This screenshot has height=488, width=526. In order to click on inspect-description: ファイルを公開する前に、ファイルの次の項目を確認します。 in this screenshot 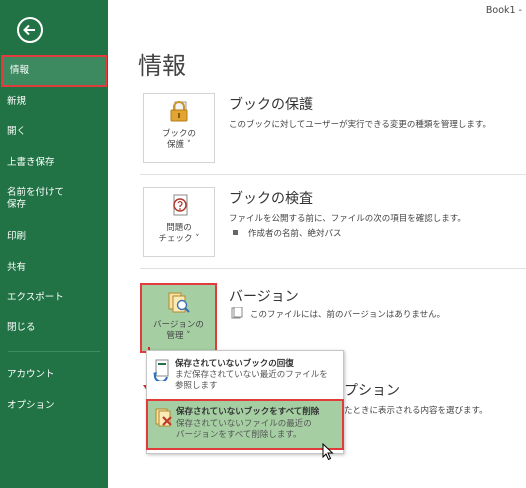, I will do `click(347, 219)`.